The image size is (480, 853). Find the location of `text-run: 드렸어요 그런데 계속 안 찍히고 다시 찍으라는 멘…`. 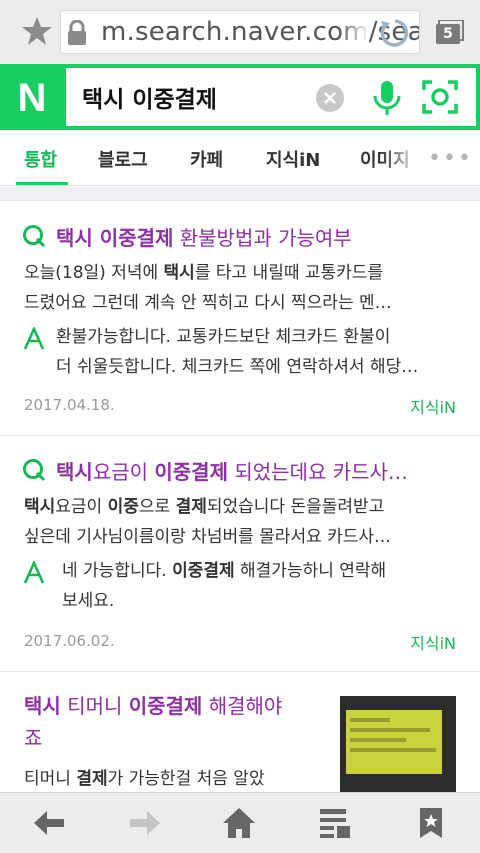

text-run: 드렸어요 그런데 계속 안 찍히고 다시 찍으라는 멘… is located at coordinates (208, 303).